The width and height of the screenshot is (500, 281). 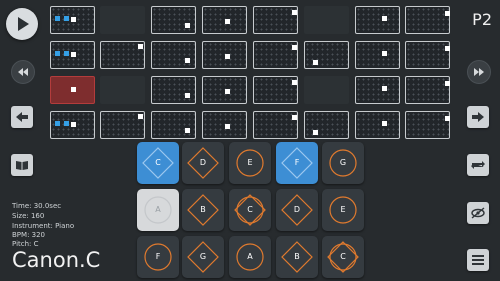 I want to click on fast-forward-button, so click(x=479, y=72).